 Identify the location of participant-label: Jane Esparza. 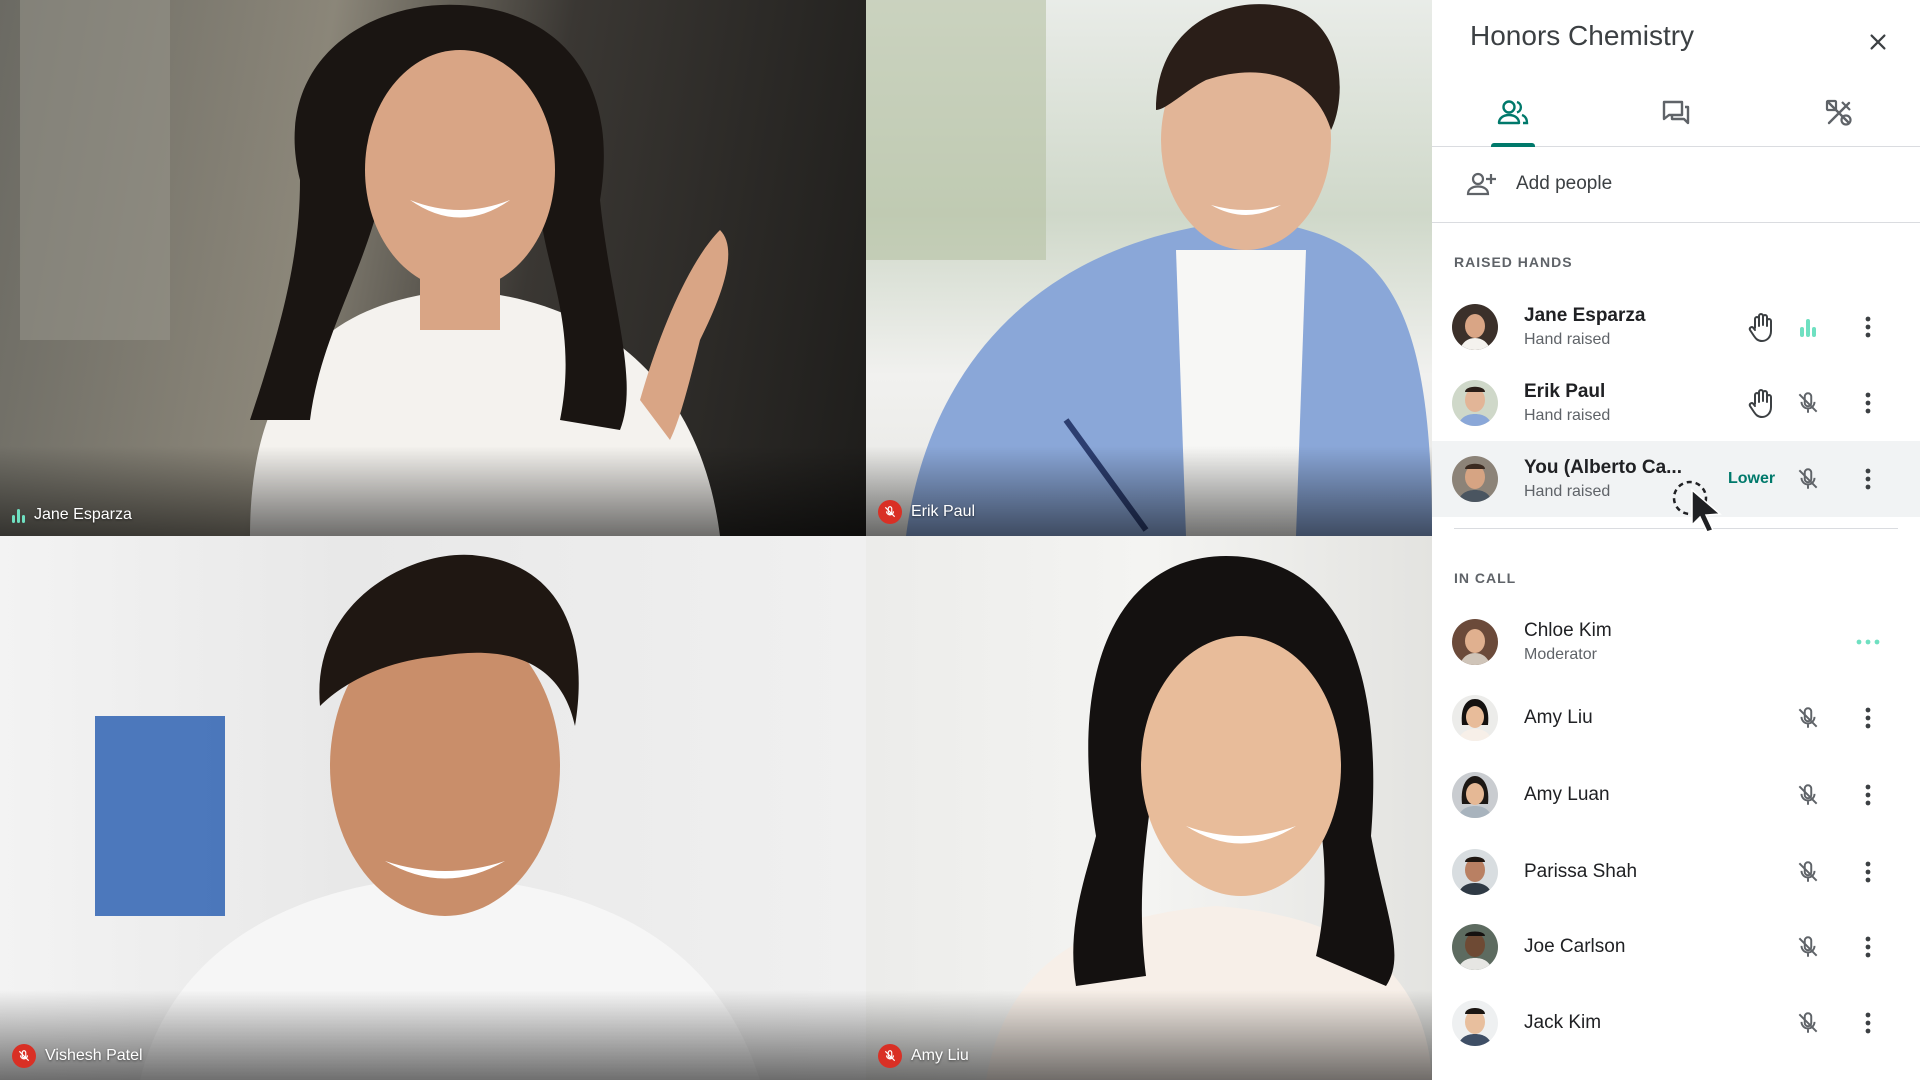
(72, 515).